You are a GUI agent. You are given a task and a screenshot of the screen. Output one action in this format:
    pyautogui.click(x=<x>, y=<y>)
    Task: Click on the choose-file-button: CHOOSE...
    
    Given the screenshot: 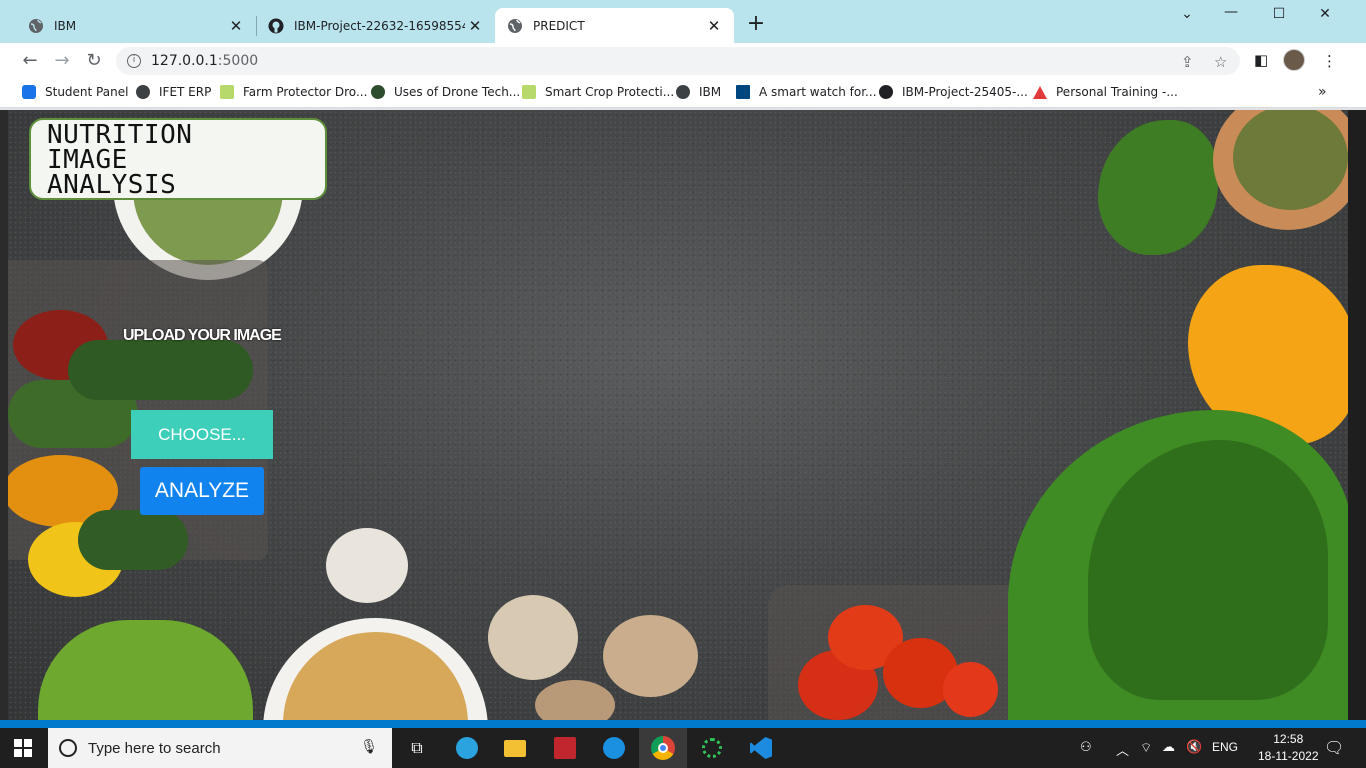 What is the action you would take?
    pyautogui.click(x=202, y=434)
    